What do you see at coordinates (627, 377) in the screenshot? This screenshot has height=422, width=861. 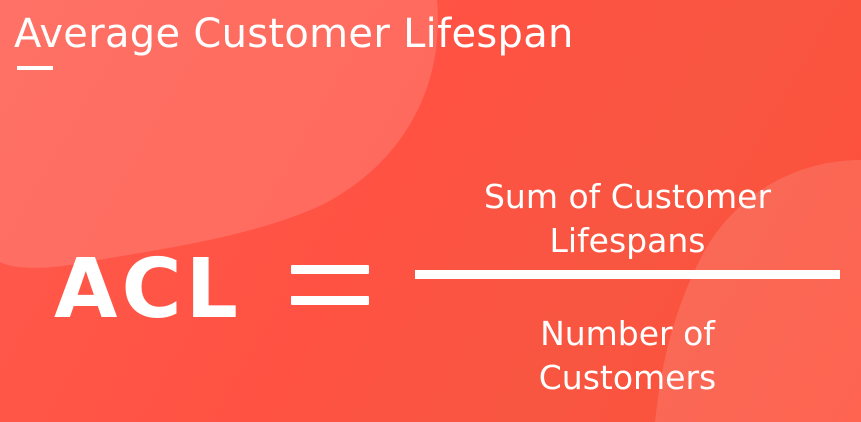 I see `denominator-line-2: Customers` at bounding box center [627, 377].